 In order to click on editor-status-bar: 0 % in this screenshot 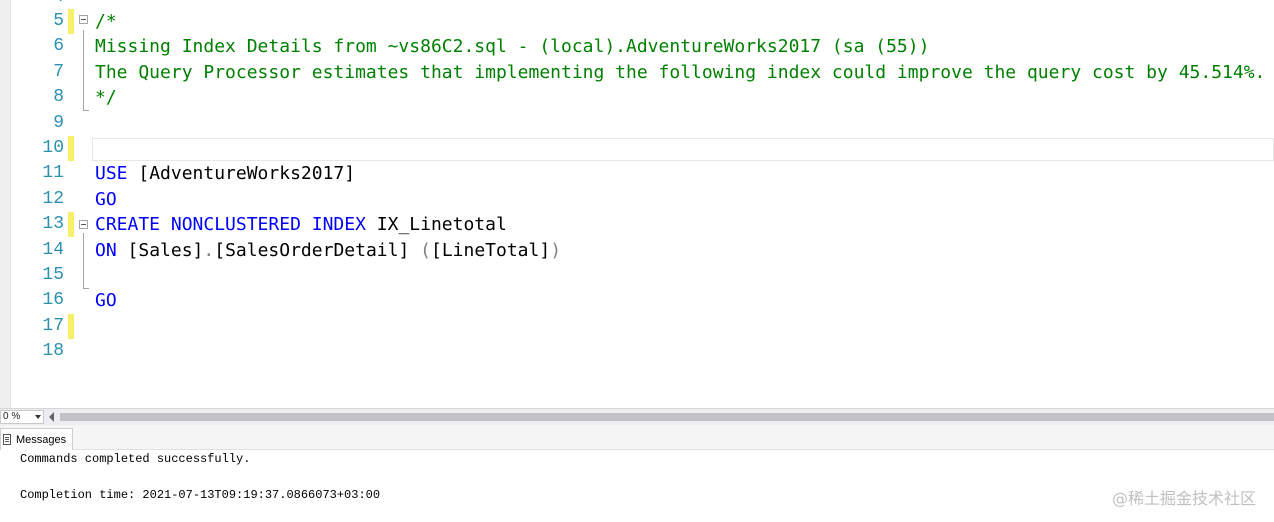, I will do `click(637, 416)`.